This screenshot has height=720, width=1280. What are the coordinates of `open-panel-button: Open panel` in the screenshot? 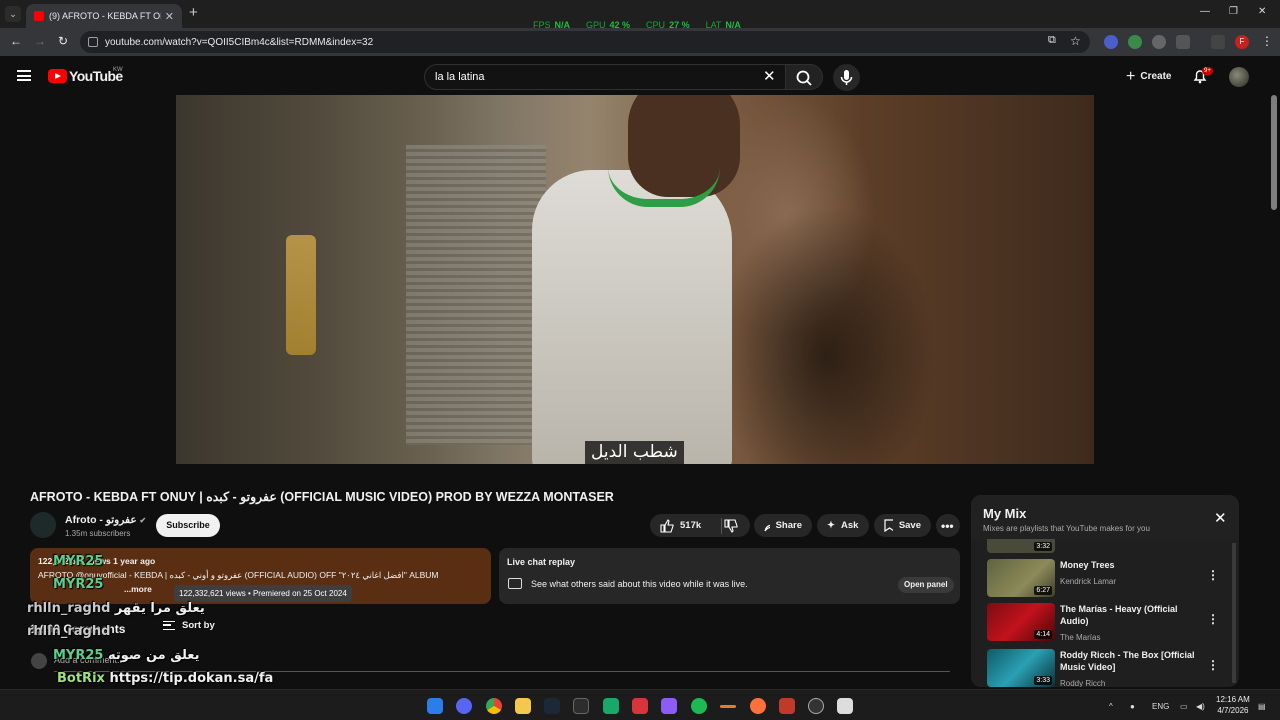 It's located at (926, 585).